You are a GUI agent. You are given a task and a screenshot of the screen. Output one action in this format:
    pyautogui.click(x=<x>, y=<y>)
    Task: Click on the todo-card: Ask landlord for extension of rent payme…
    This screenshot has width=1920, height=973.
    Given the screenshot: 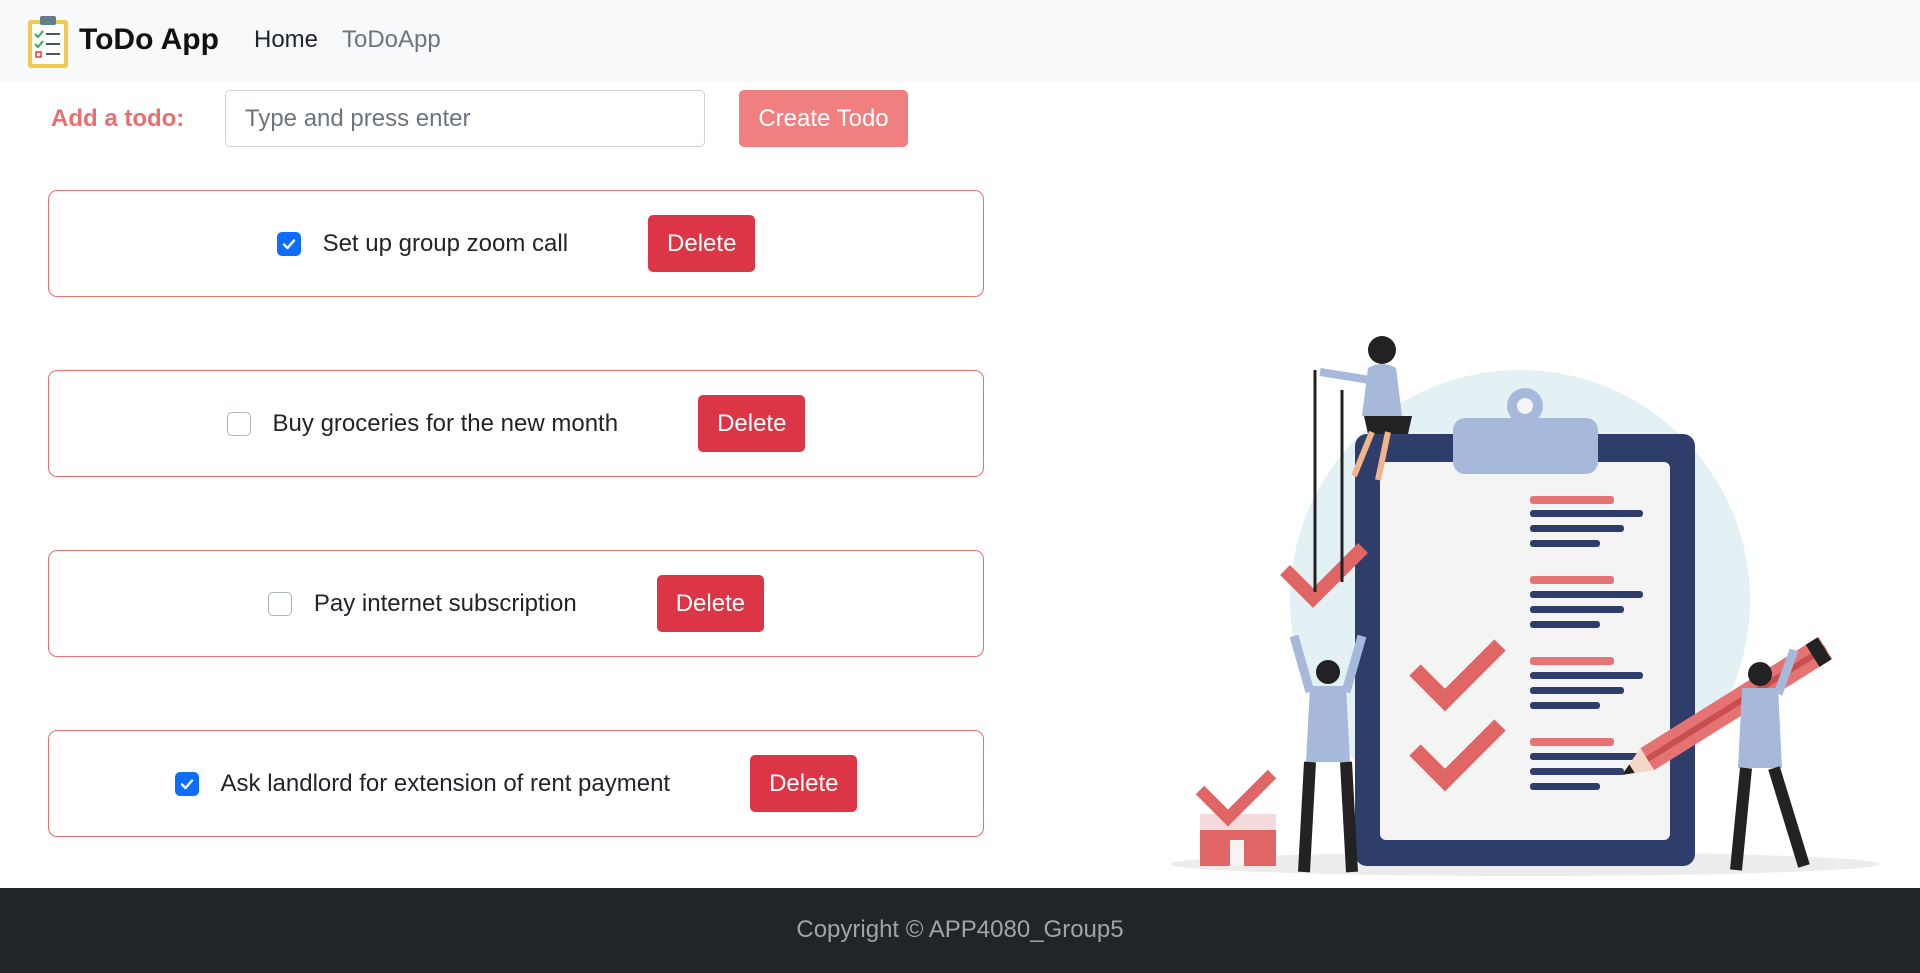 What is the action you would take?
    pyautogui.click(x=516, y=783)
    